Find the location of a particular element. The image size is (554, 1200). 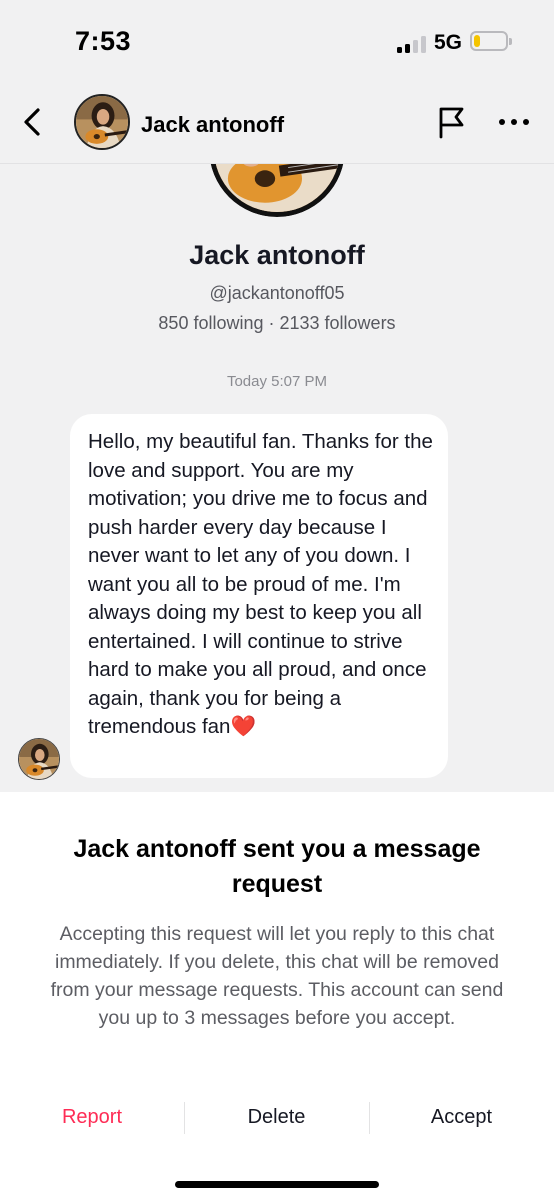

request-actions: Report Delete Accept is located at coordinates (277, 1117).